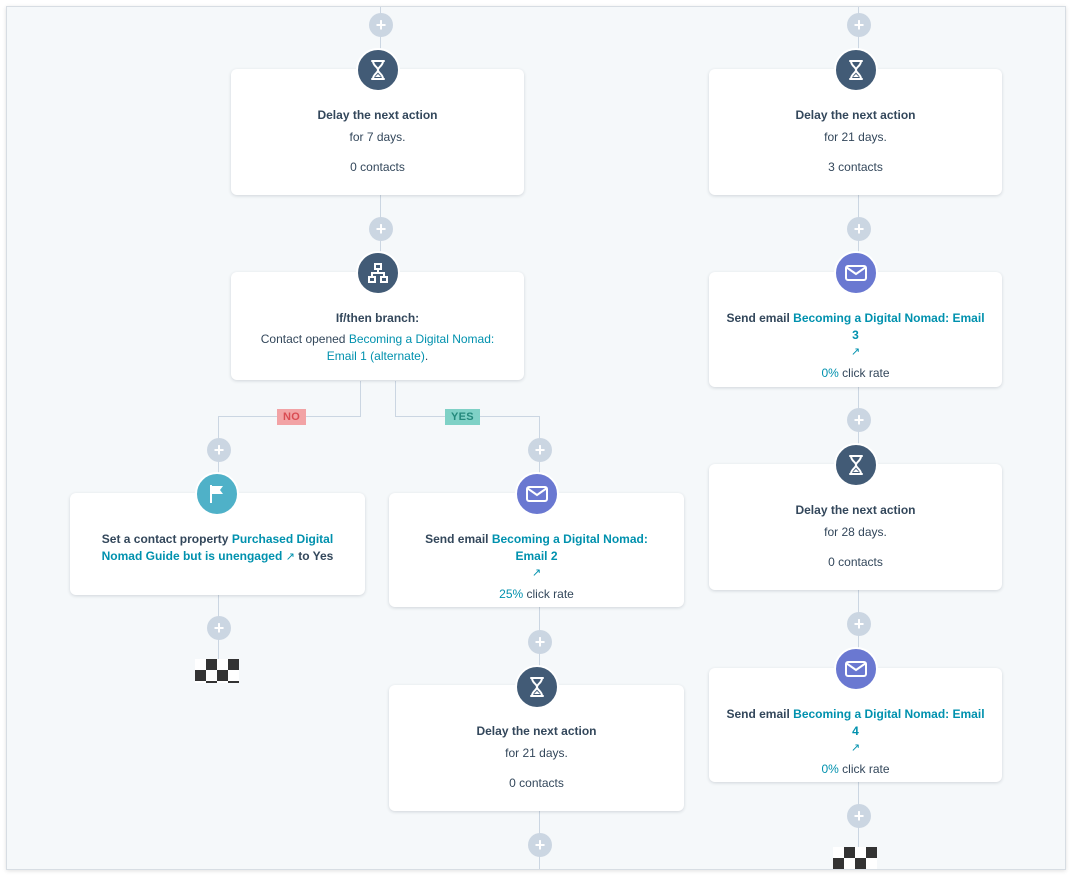 This screenshot has width=1072, height=876. What do you see at coordinates (462, 417) in the screenshot?
I see `yes-branch-tag: YES` at bounding box center [462, 417].